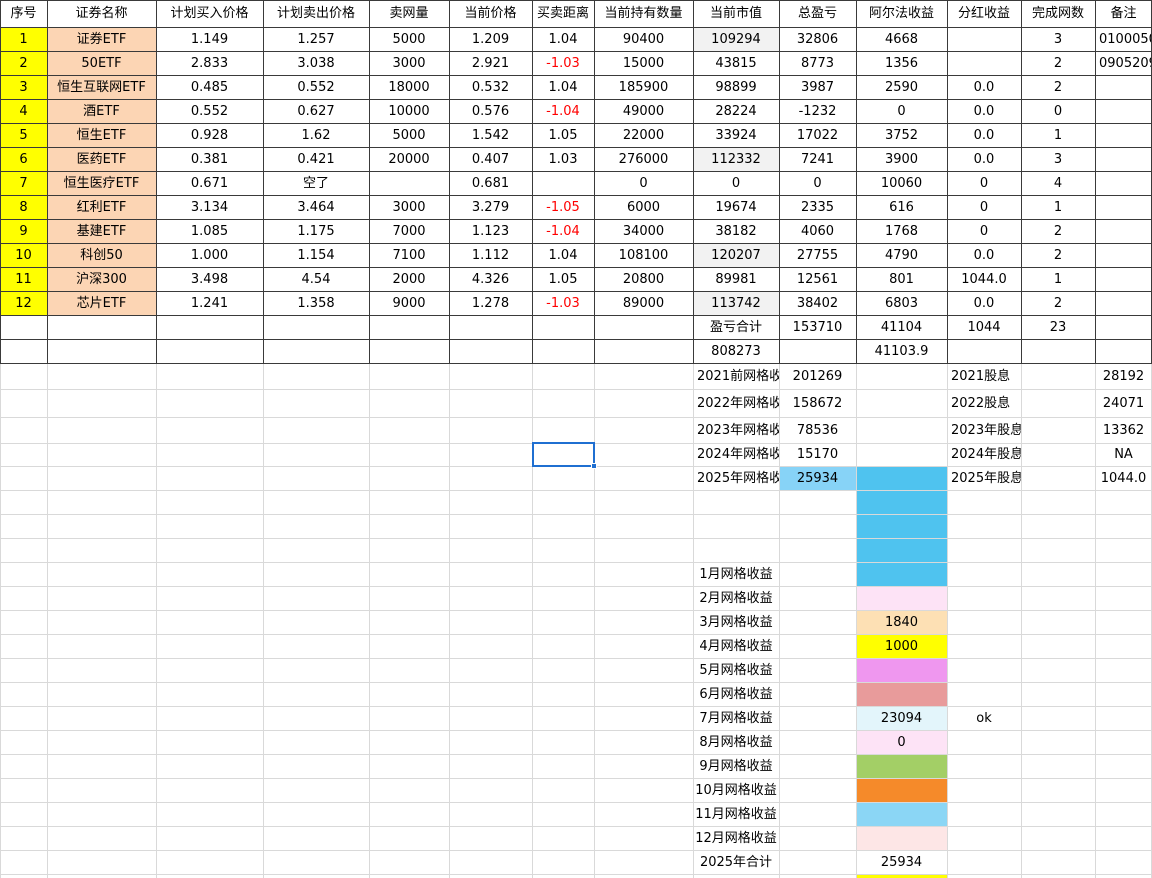 Image resolution: width=1152 pixels, height=878 pixels. Describe the element at coordinates (736, 87) in the screenshot. I see `table-cell: 98899` at that location.